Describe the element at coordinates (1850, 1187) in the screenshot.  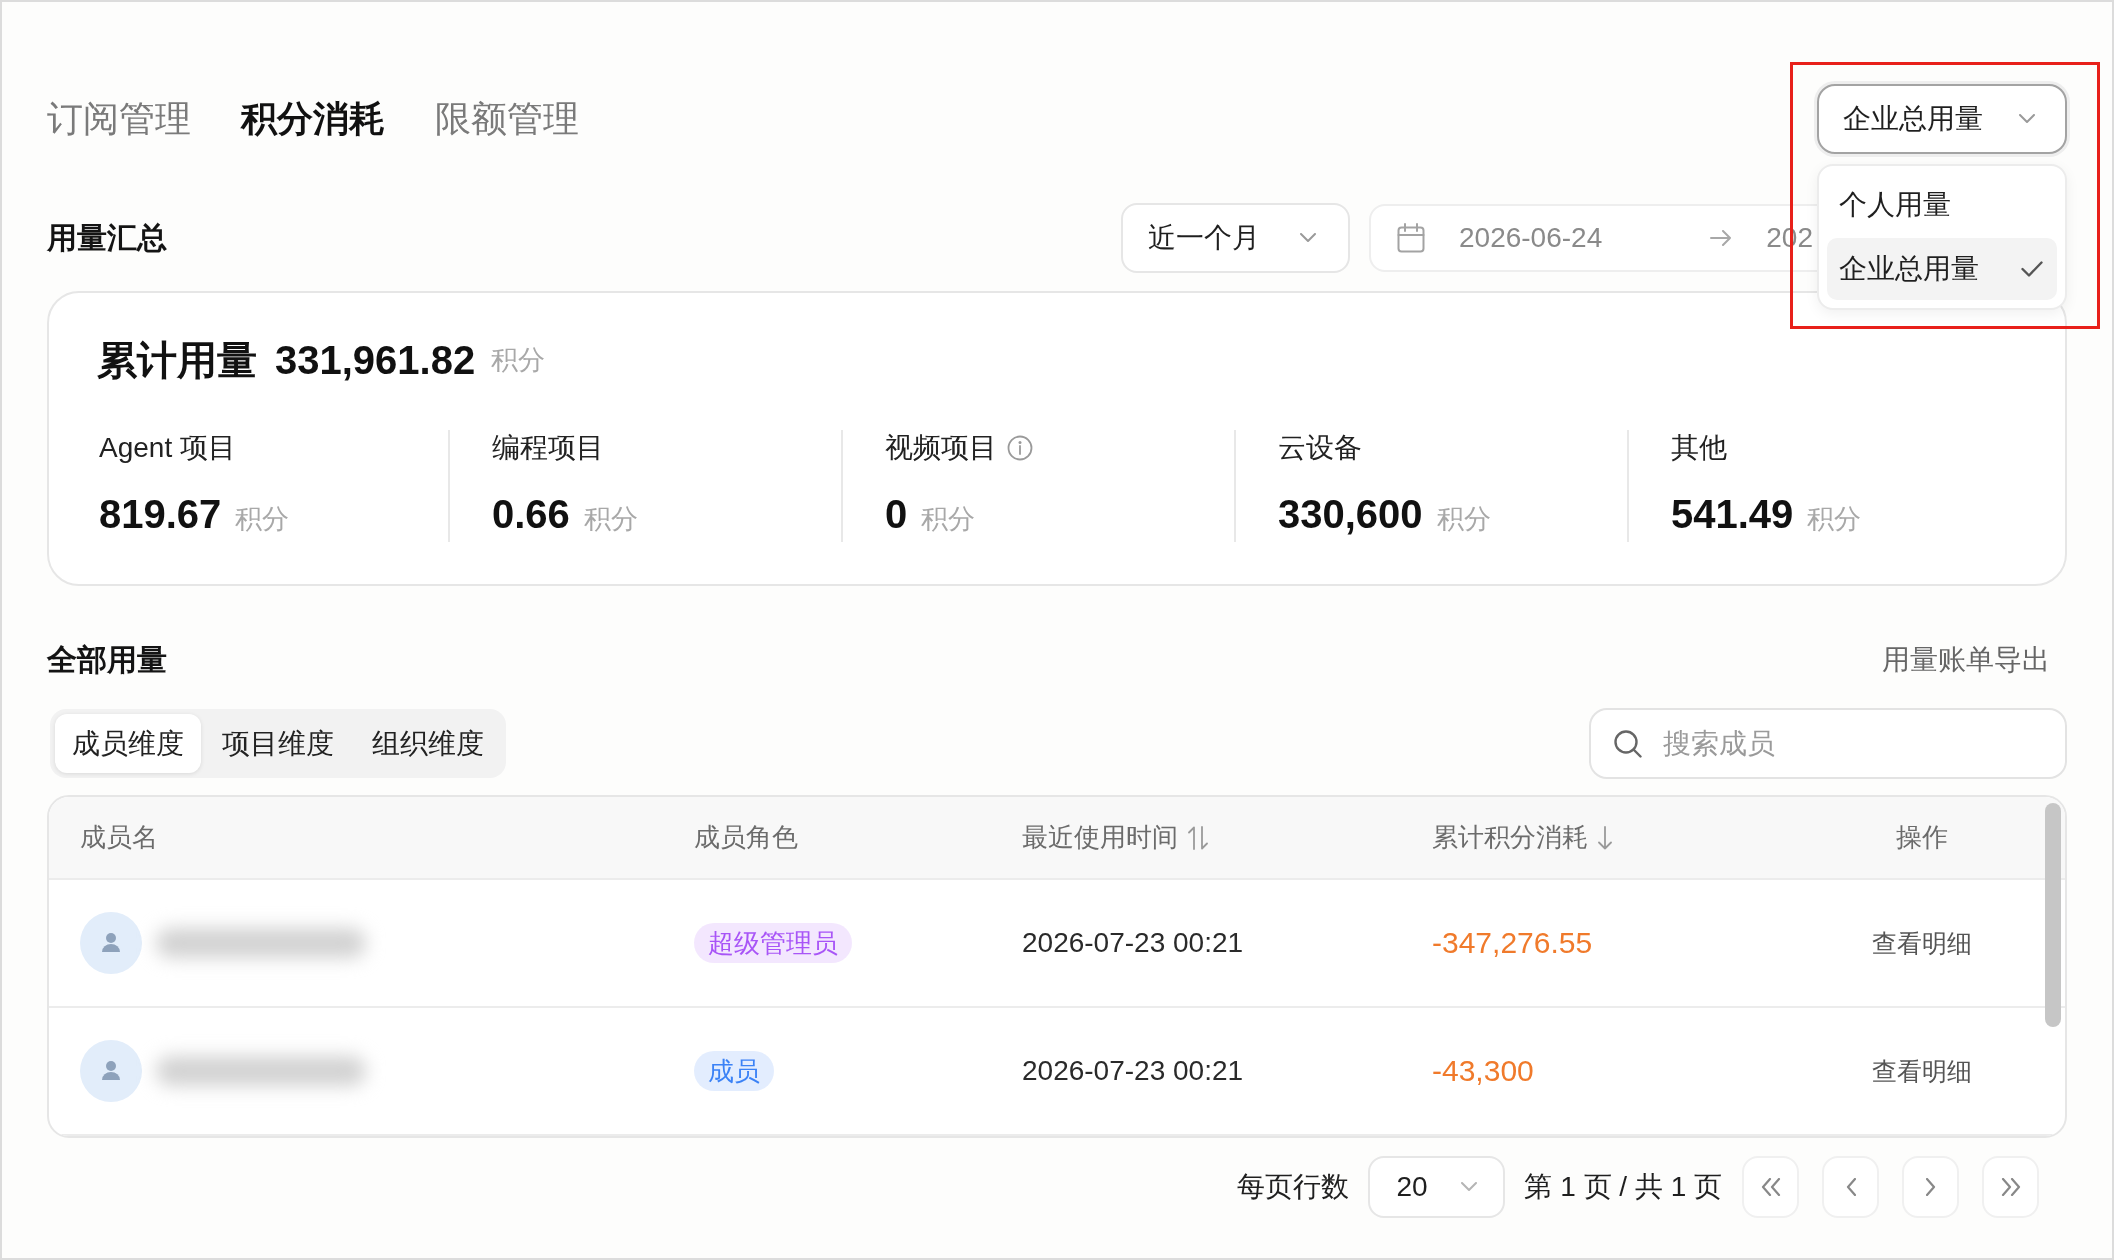
I see `chevron-left-icon` at that location.